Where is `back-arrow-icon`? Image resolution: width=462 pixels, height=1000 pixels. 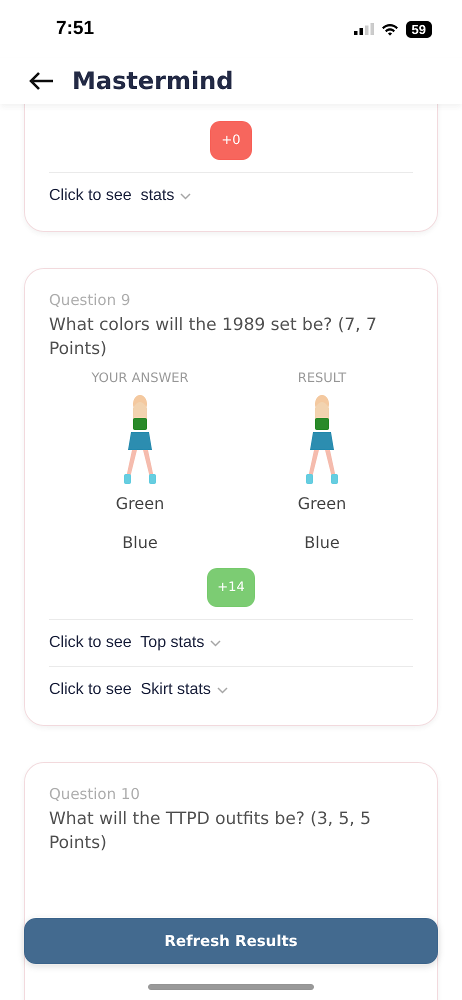 back-arrow-icon is located at coordinates (41, 81).